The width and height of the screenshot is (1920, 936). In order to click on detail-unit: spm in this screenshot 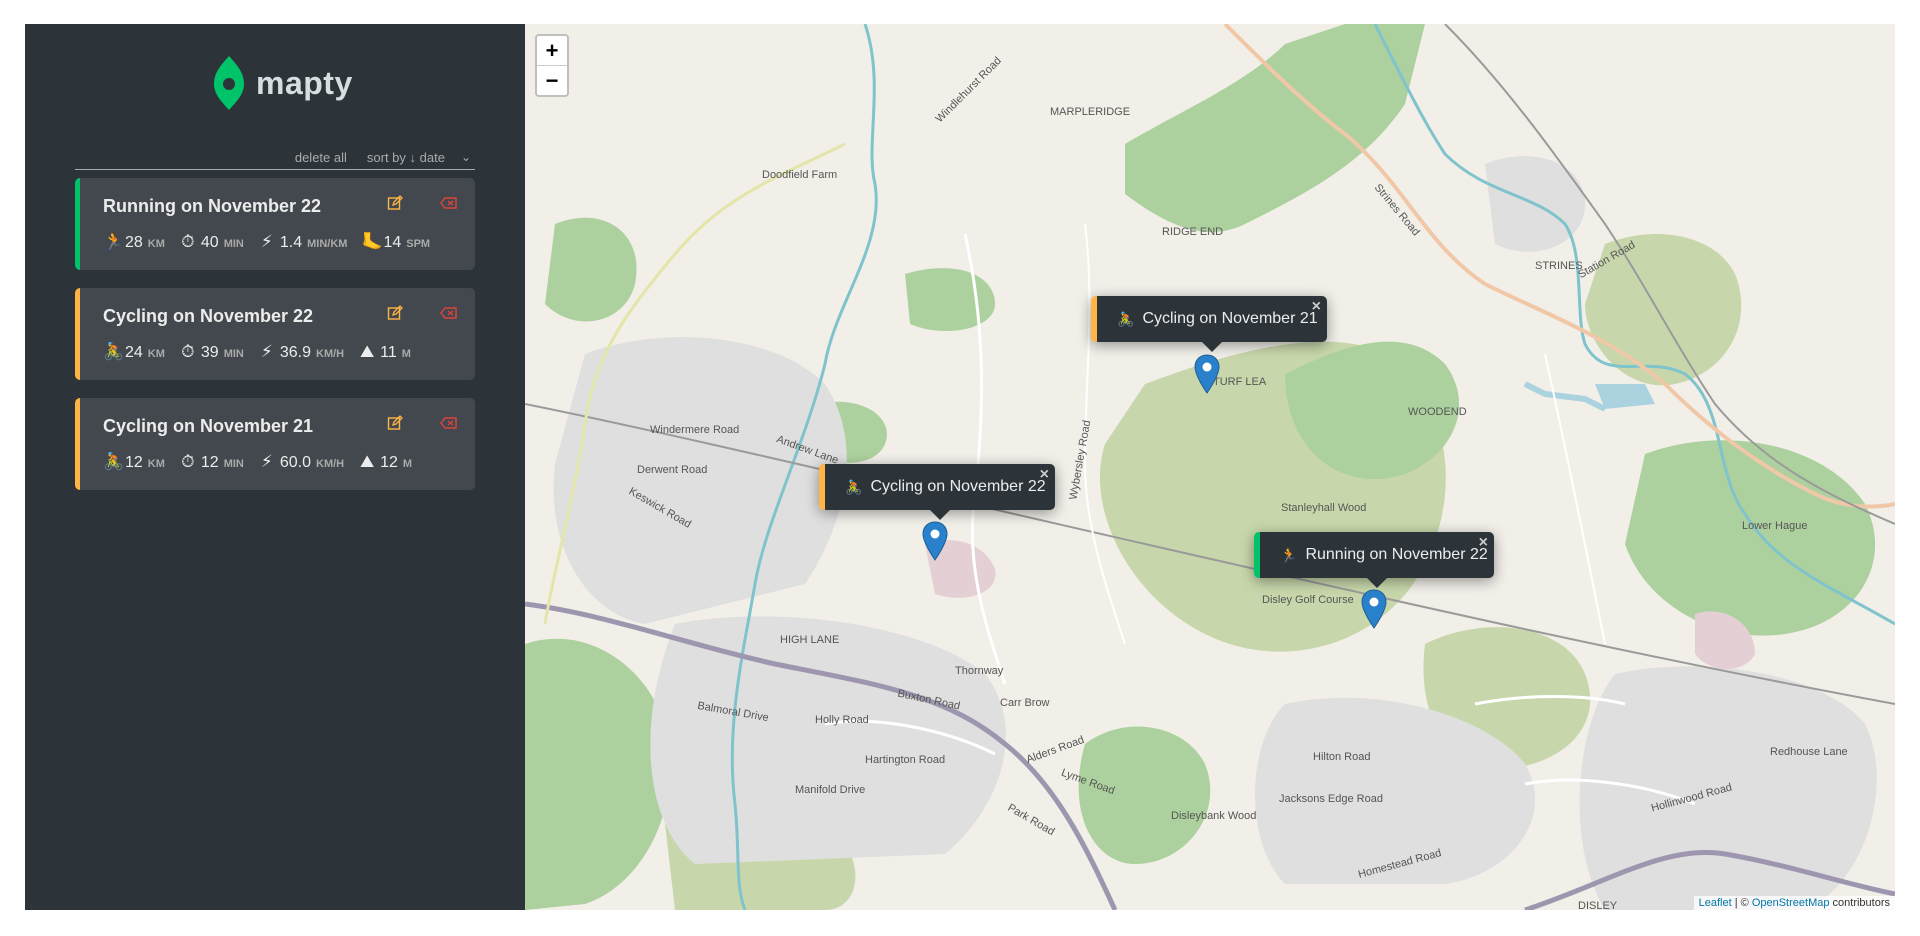, I will do `click(418, 244)`.